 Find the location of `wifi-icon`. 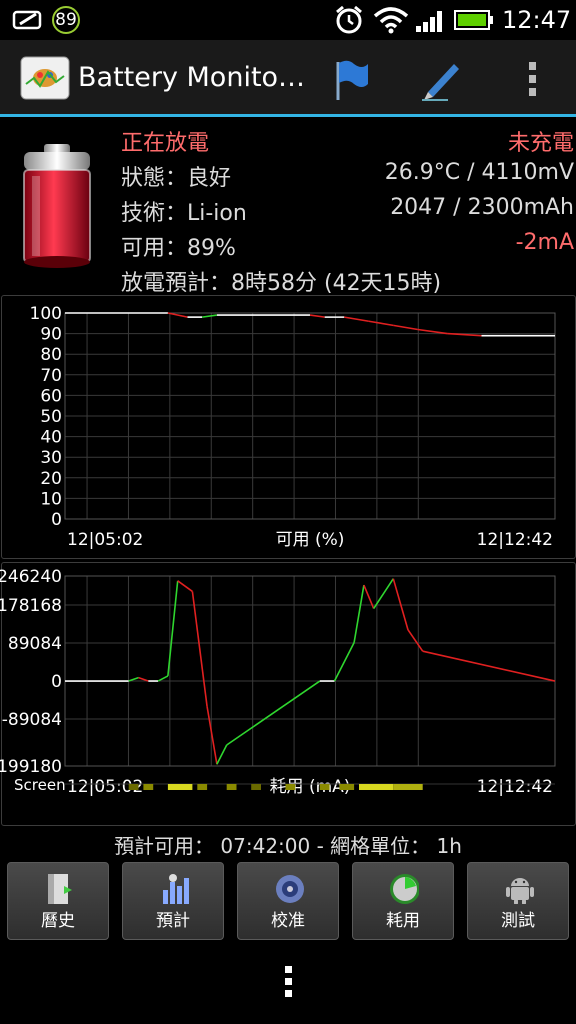

wifi-icon is located at coordinates (391, 20).